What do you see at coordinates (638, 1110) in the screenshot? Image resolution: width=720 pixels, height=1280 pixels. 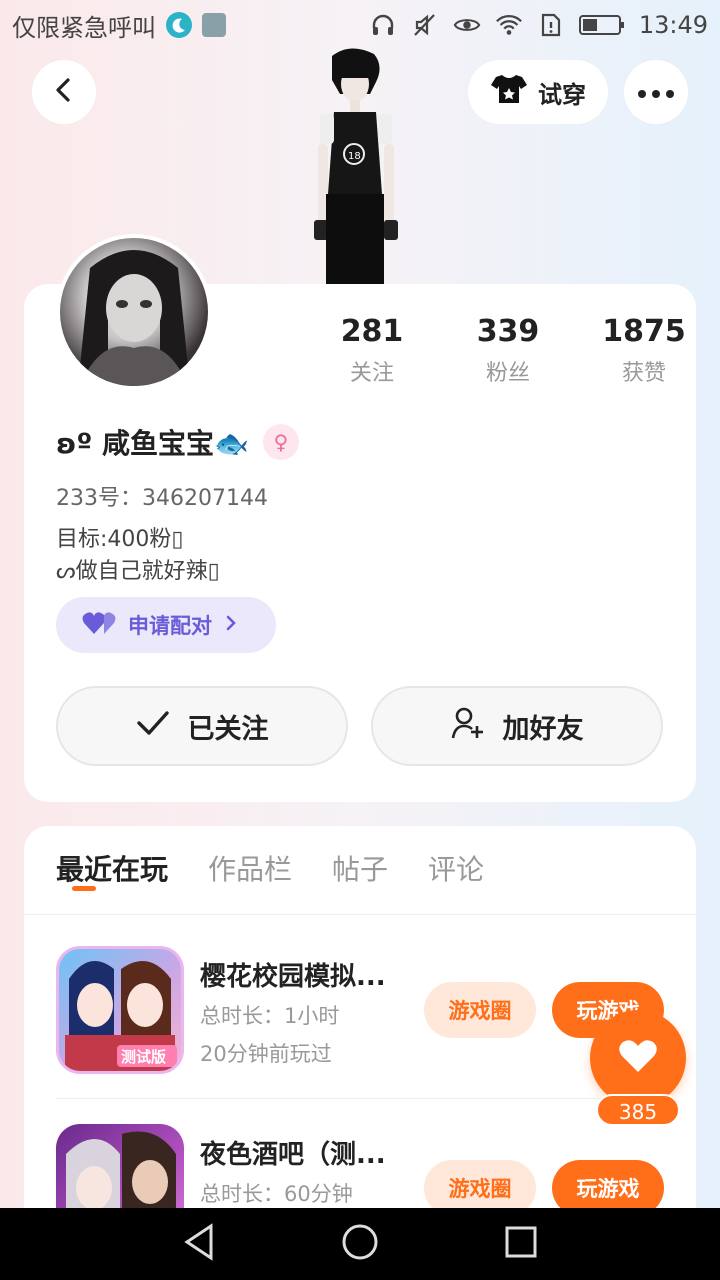 I see `like-count: 385` at bounding box center [638, 1110].